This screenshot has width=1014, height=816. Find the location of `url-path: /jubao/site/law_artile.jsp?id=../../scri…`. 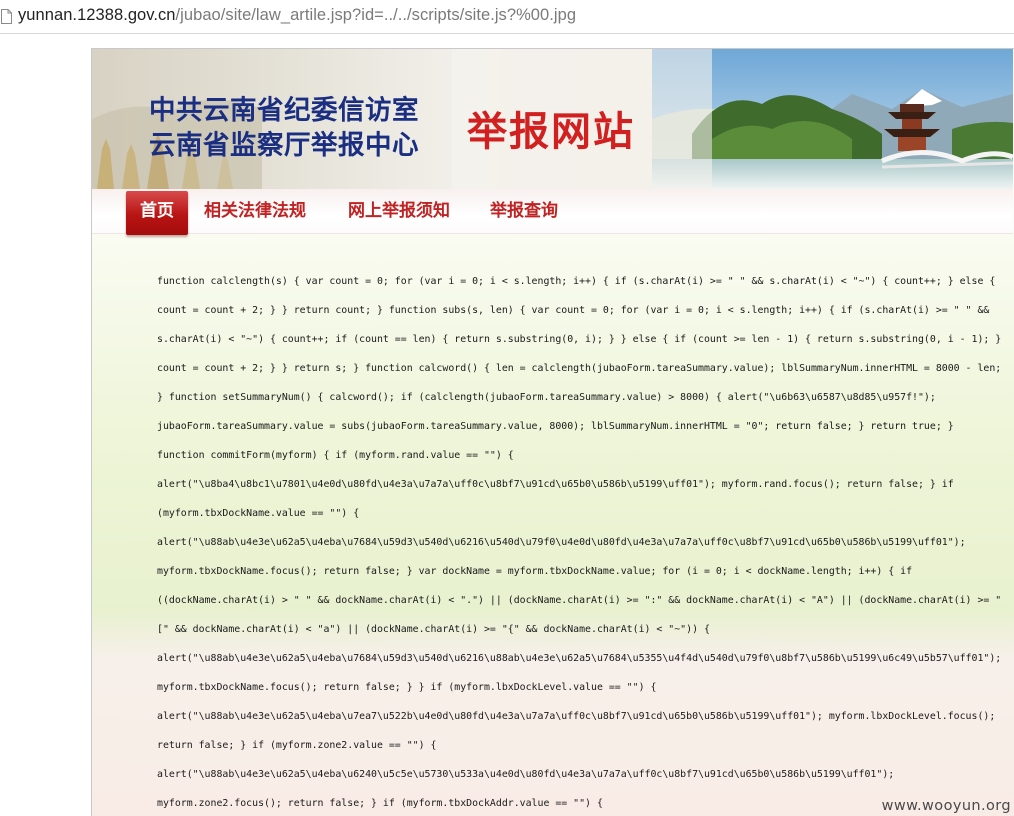

url-path: /jubao/site/law_artile.jsp?id=../../scri… is located at coordinates (376, 15).